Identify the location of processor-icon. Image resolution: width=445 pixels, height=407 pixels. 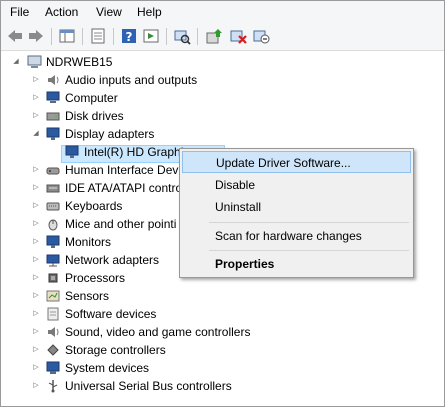
(53, 278).